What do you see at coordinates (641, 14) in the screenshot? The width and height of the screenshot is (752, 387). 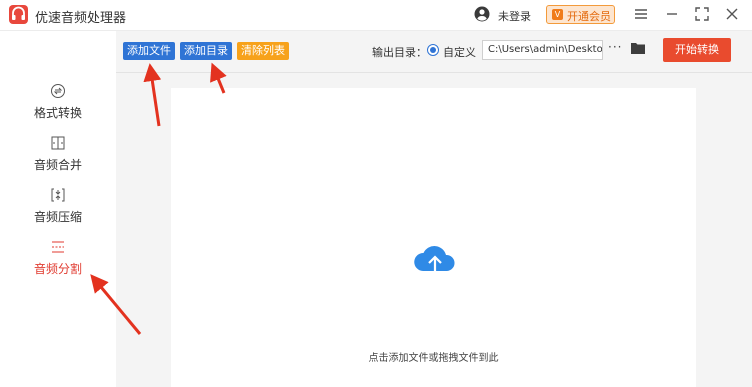 I see `menu-icon` at bounding box center [641, 14].